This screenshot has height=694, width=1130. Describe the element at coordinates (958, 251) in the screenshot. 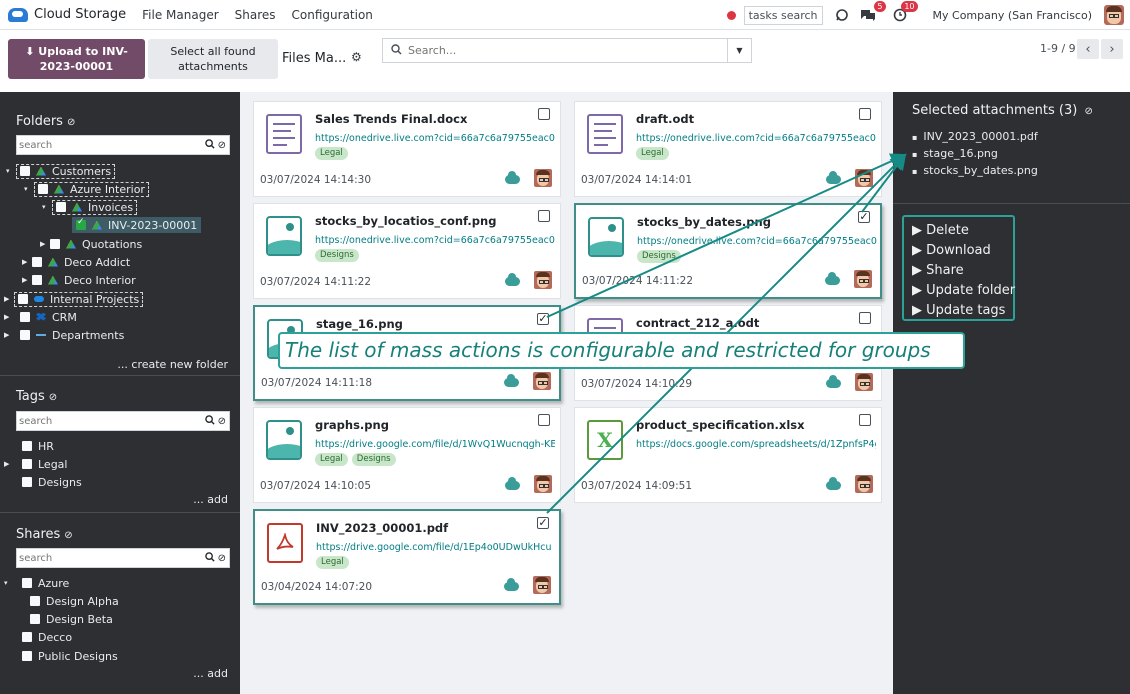

I see `action-download: ▶ Download` at that location.